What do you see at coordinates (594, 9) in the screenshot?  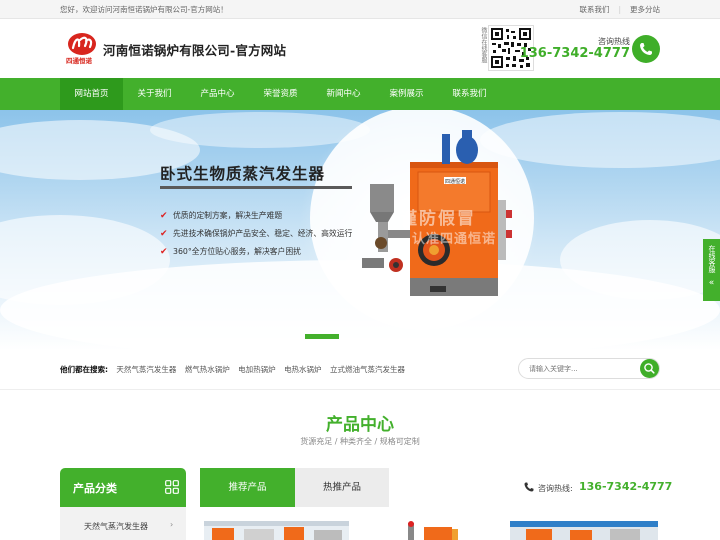 I see `top-link-contact: 联系我们` at bounding box center [594, 9].